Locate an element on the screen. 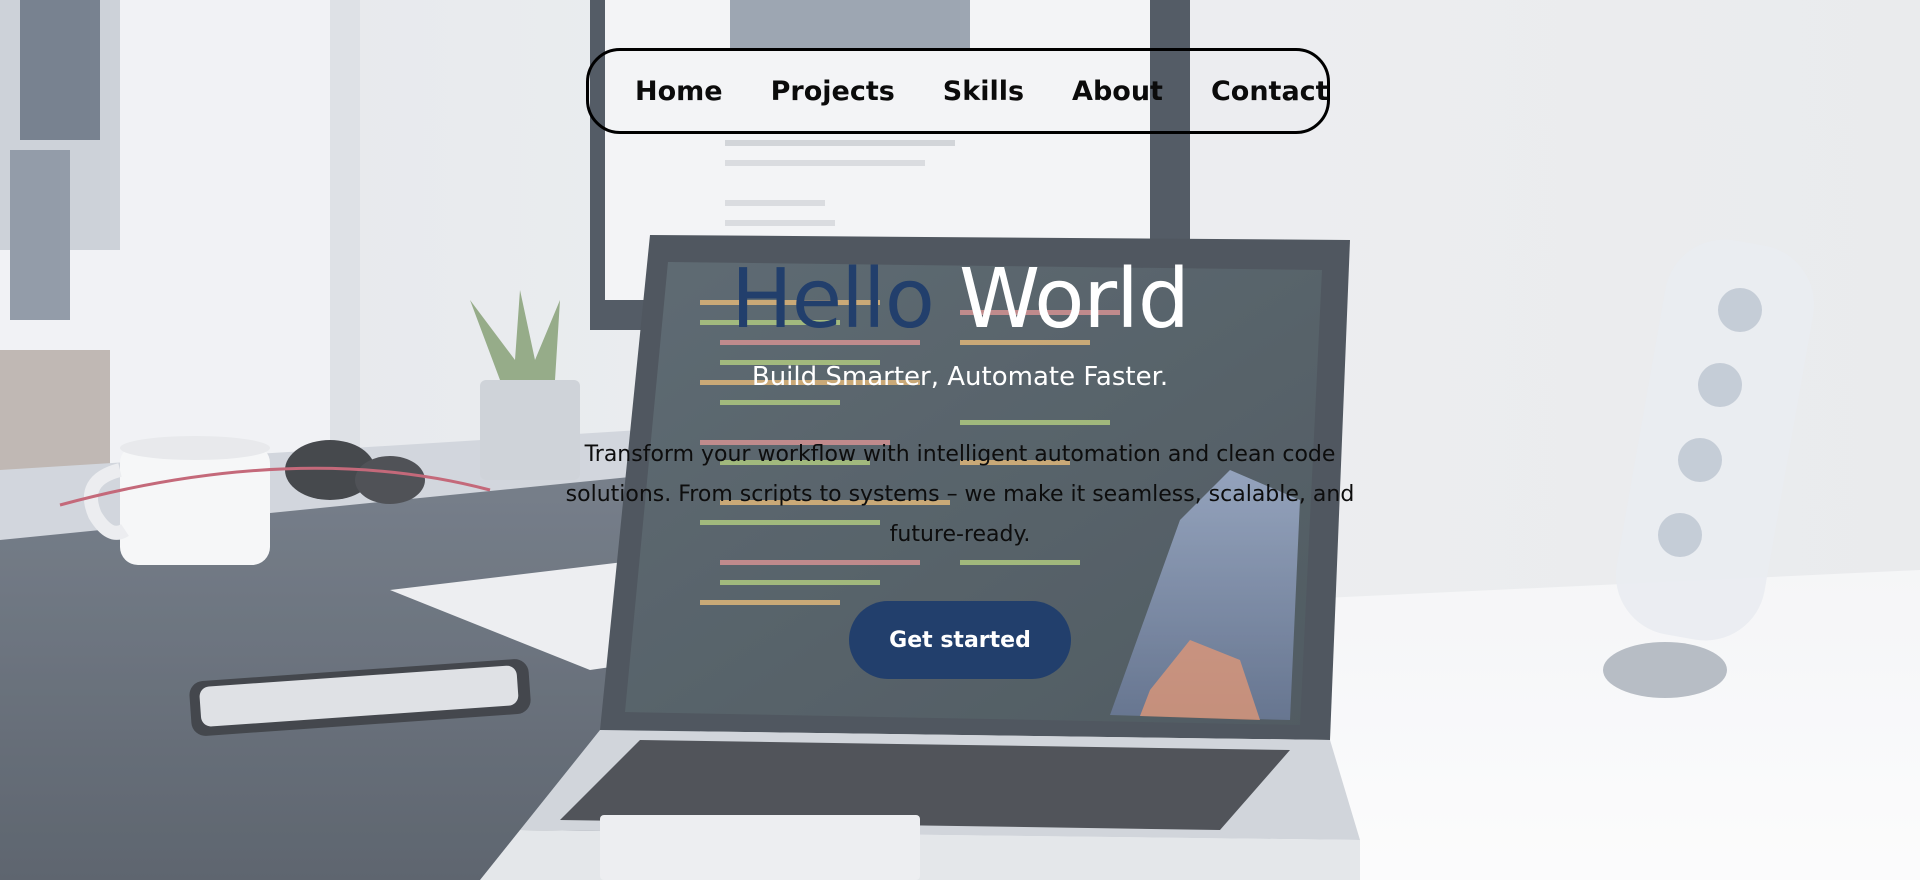 This screenshot has width=1920, height=880. hero-subtitle: Build Smarter, Automate Faster. is located at coordinates (960, 377).